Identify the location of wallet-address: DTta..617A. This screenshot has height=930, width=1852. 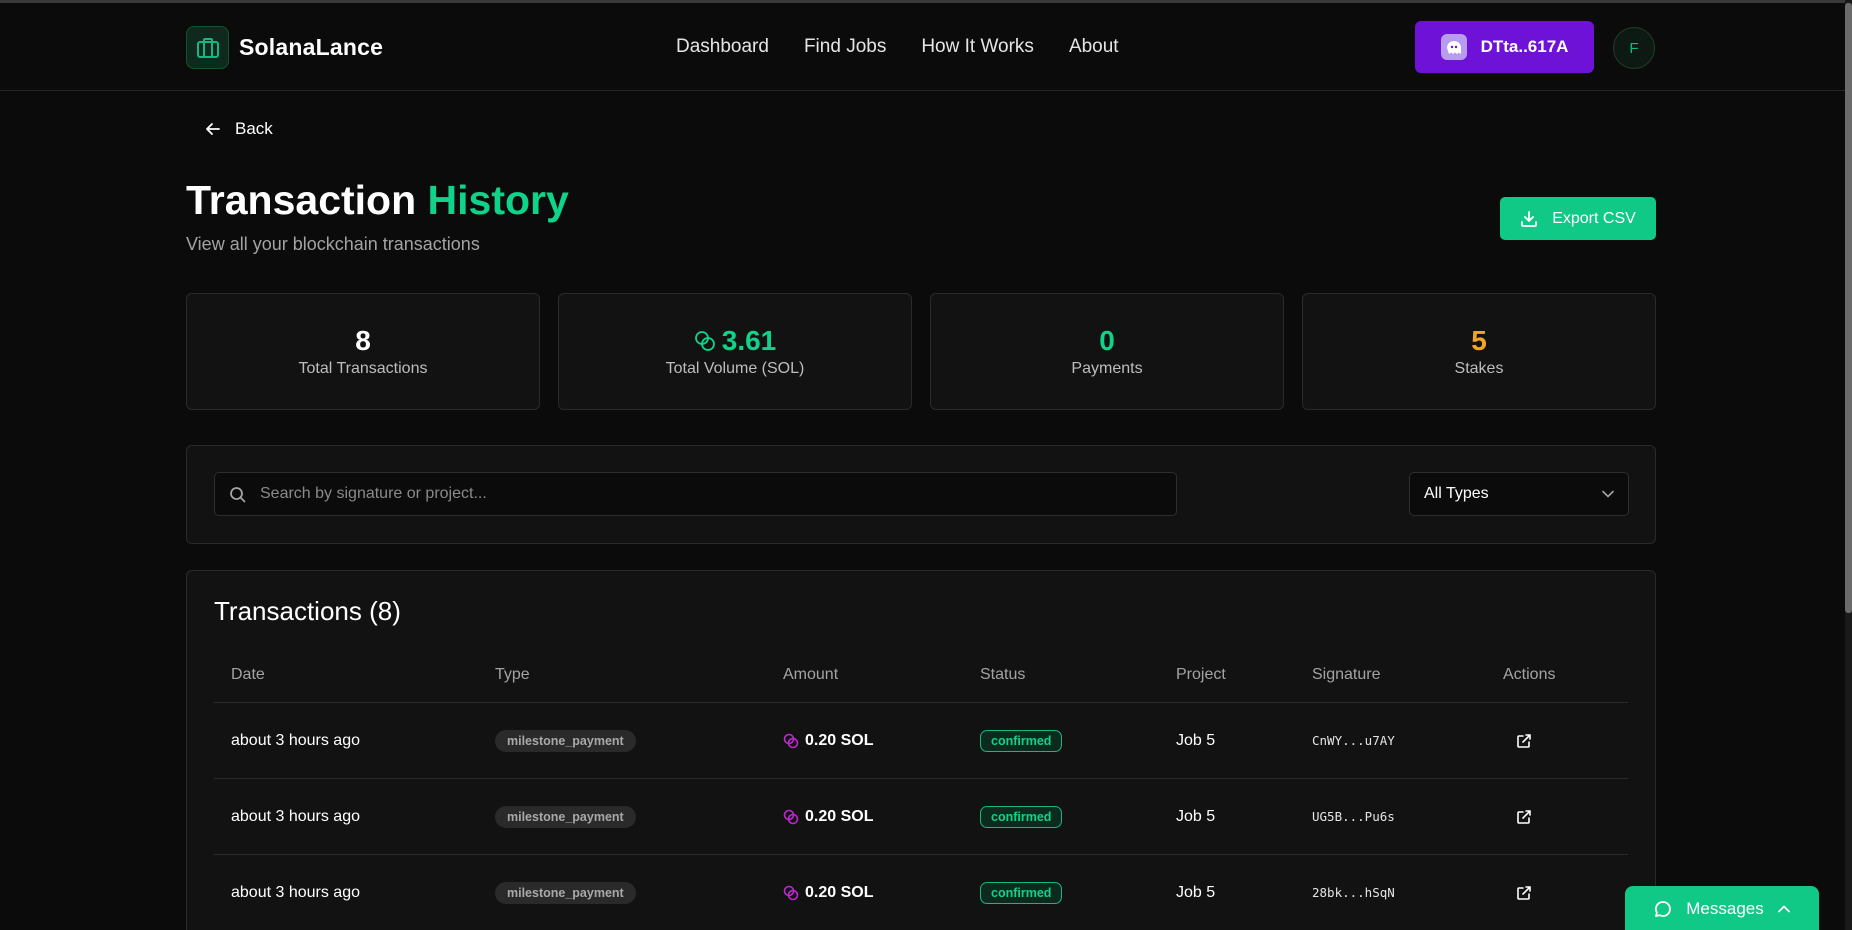
(1524, 46).